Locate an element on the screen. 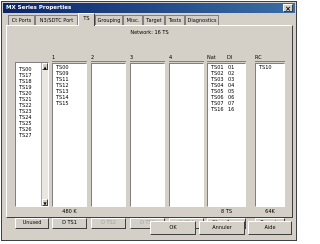 The image size is (320, 244). tab-ct-ports: Ct Ports is located at coordinates (21, 20).